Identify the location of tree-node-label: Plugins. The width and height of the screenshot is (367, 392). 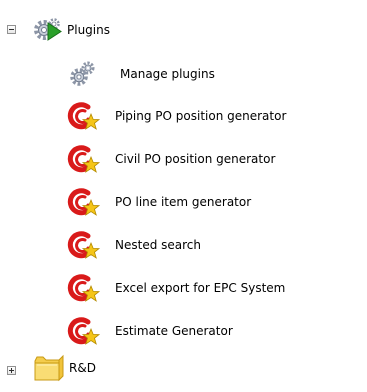
(88, 30).